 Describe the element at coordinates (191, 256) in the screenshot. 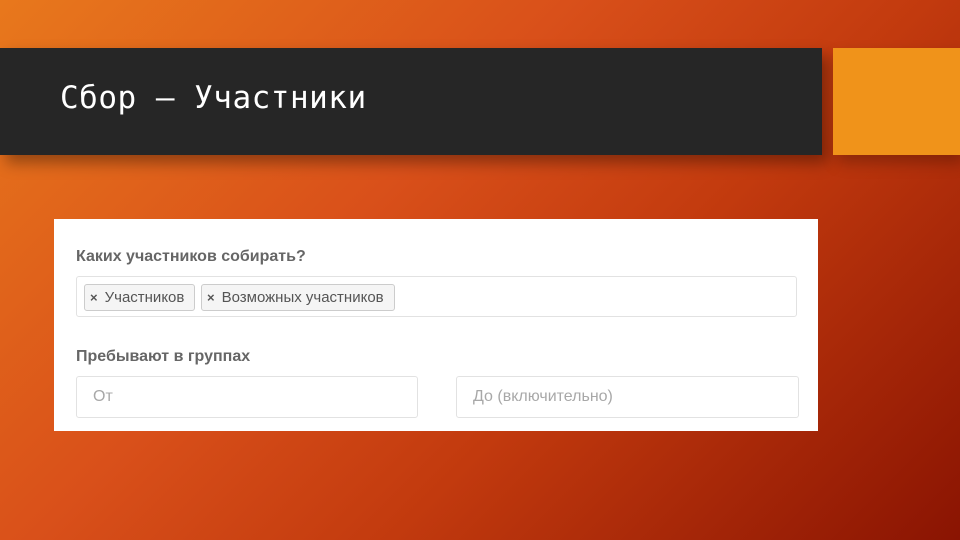

I see `participants-question-label: Каких участников собирать?` at that location.